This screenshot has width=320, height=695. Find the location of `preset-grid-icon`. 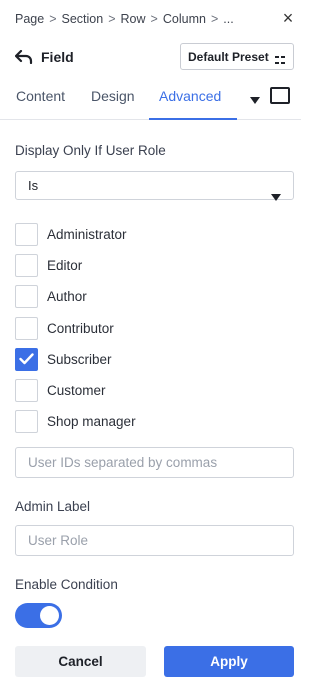

preset-grid-icon is located at coordinates (279, 58).